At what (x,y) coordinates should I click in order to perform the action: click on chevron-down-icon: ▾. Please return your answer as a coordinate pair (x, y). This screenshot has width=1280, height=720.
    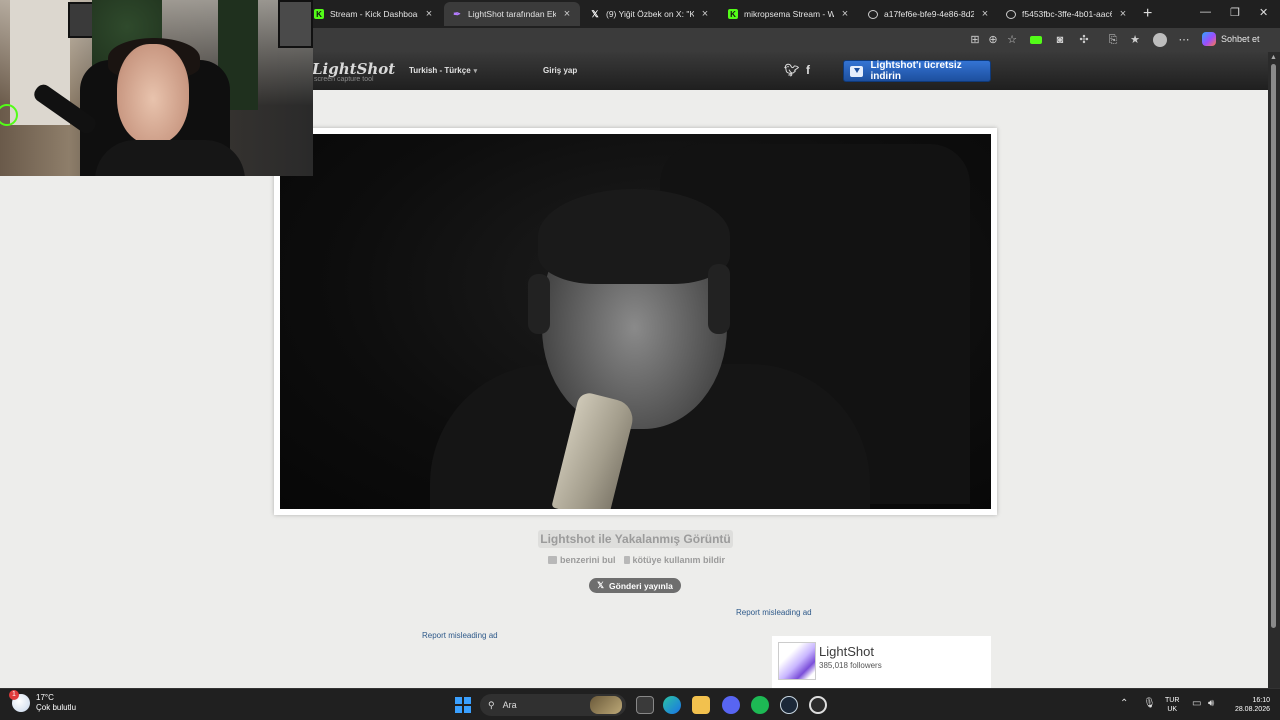
    Looking at the image, I should click on (475, 71).